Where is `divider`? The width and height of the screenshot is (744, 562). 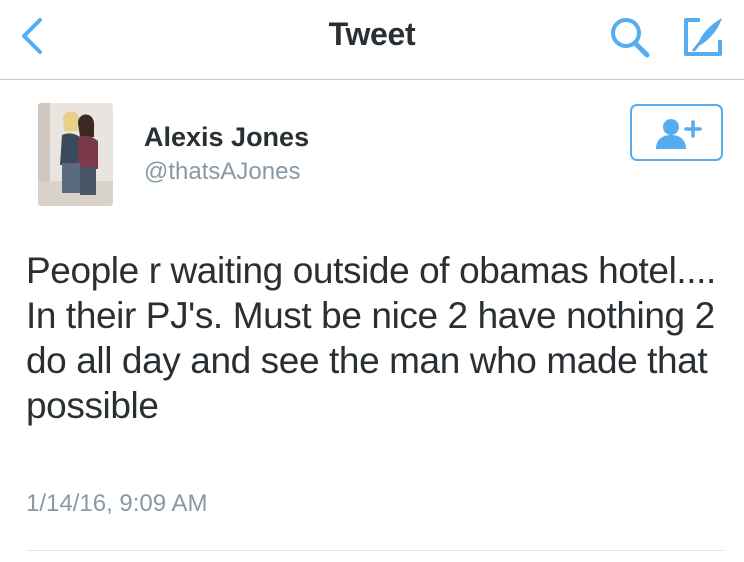 divider is located at coordinates (375, 550).